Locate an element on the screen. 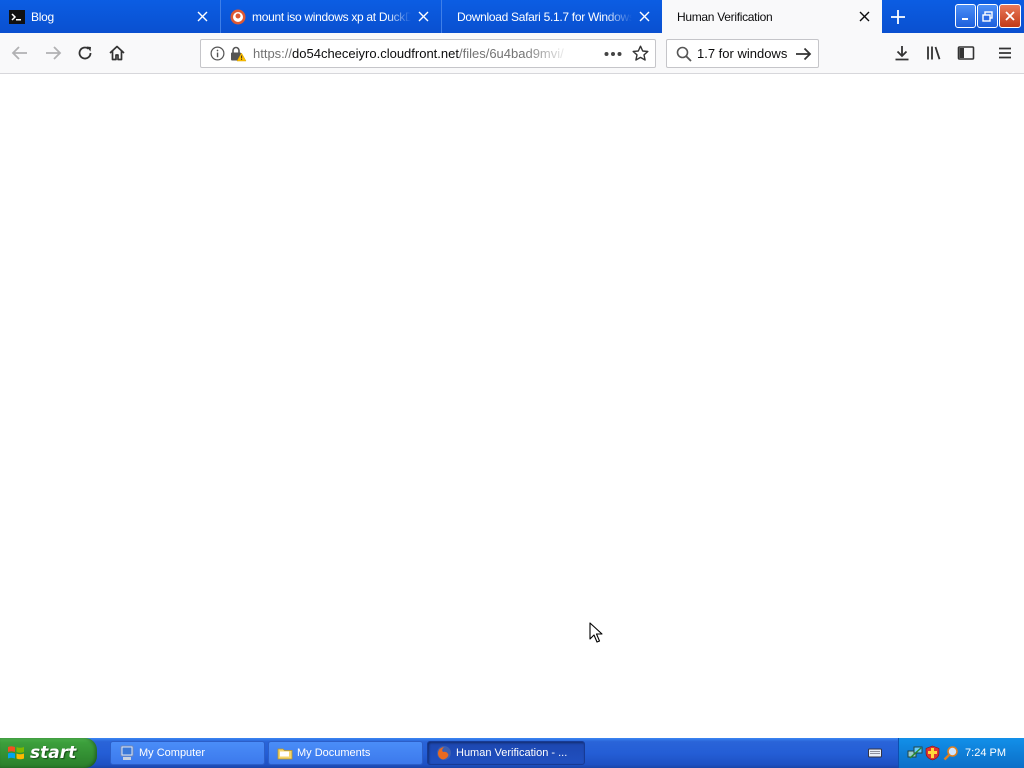  taskbar-item-label: My Documents is located at coordinates (334, 753).